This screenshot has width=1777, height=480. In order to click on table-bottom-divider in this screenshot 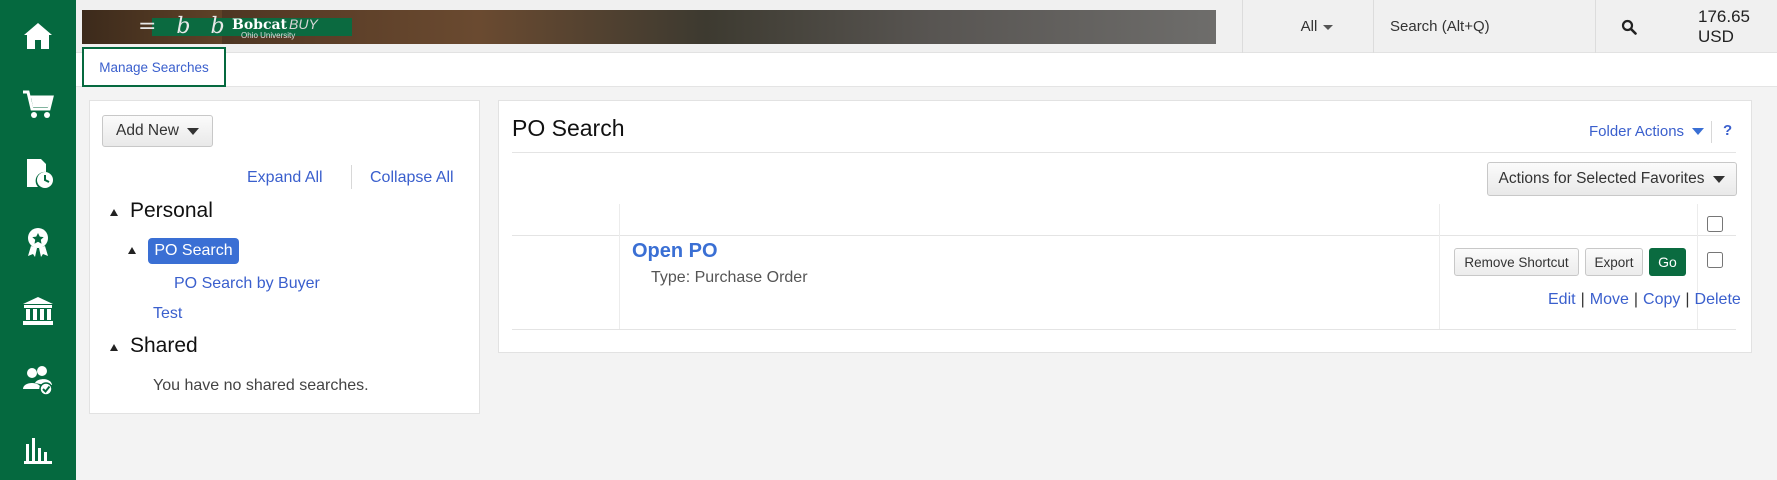, I will do `click(1124, 329)`.